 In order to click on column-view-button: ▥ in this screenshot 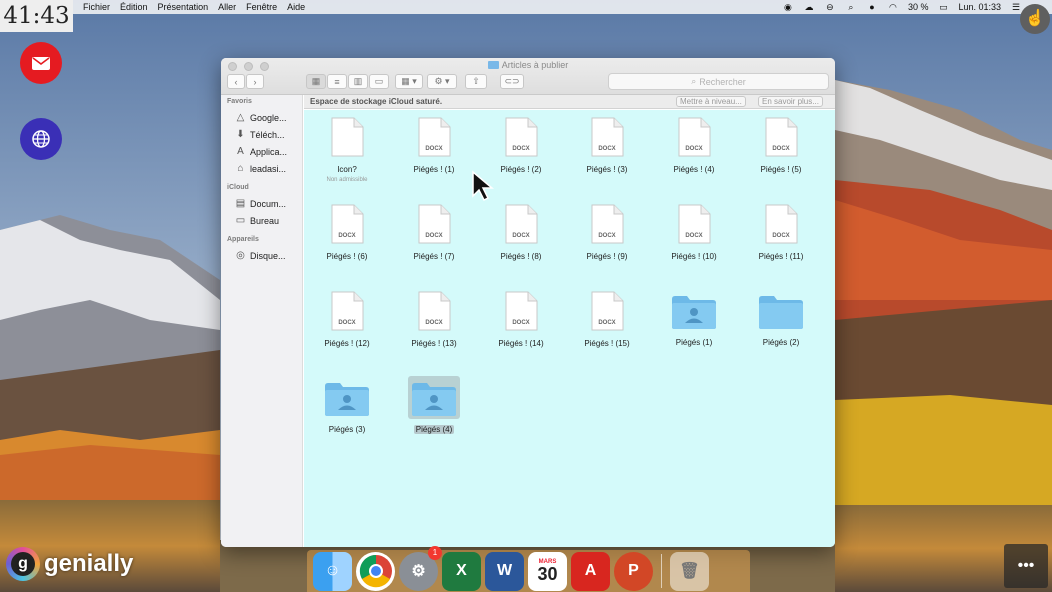, I will do `click(358, 81)`.